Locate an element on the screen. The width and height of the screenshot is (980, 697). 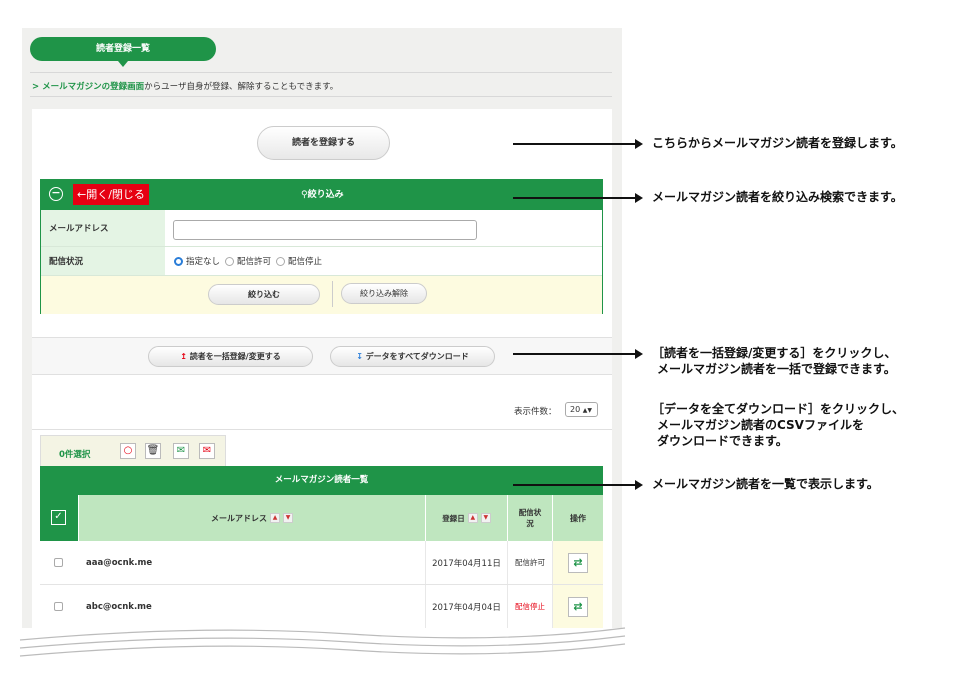
filter-toggle-button: ←開く/閉じる is located at coordinates (111, 194).